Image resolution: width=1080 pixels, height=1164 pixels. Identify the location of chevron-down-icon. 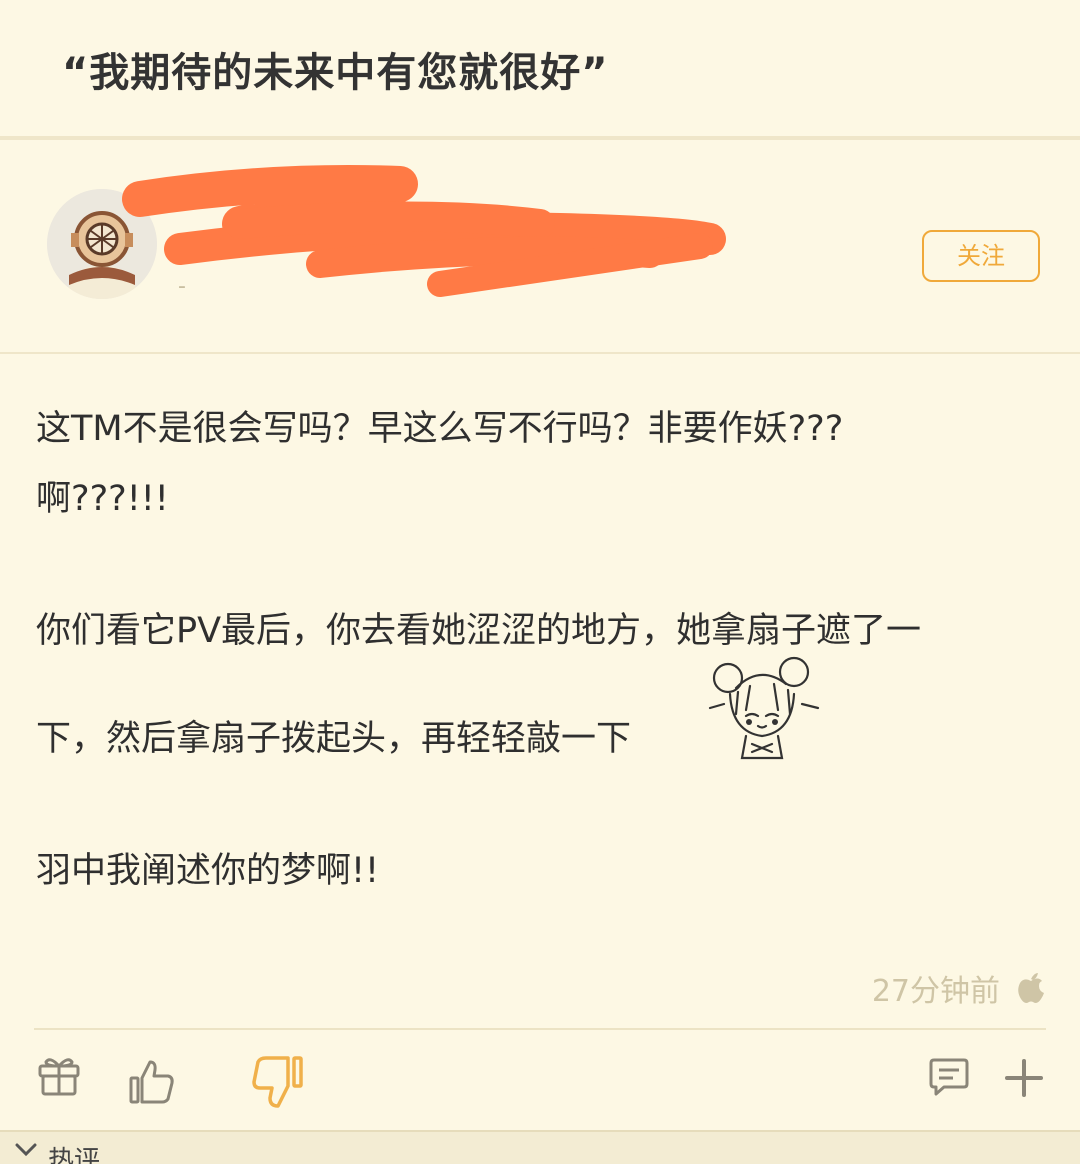
(26, 1150).